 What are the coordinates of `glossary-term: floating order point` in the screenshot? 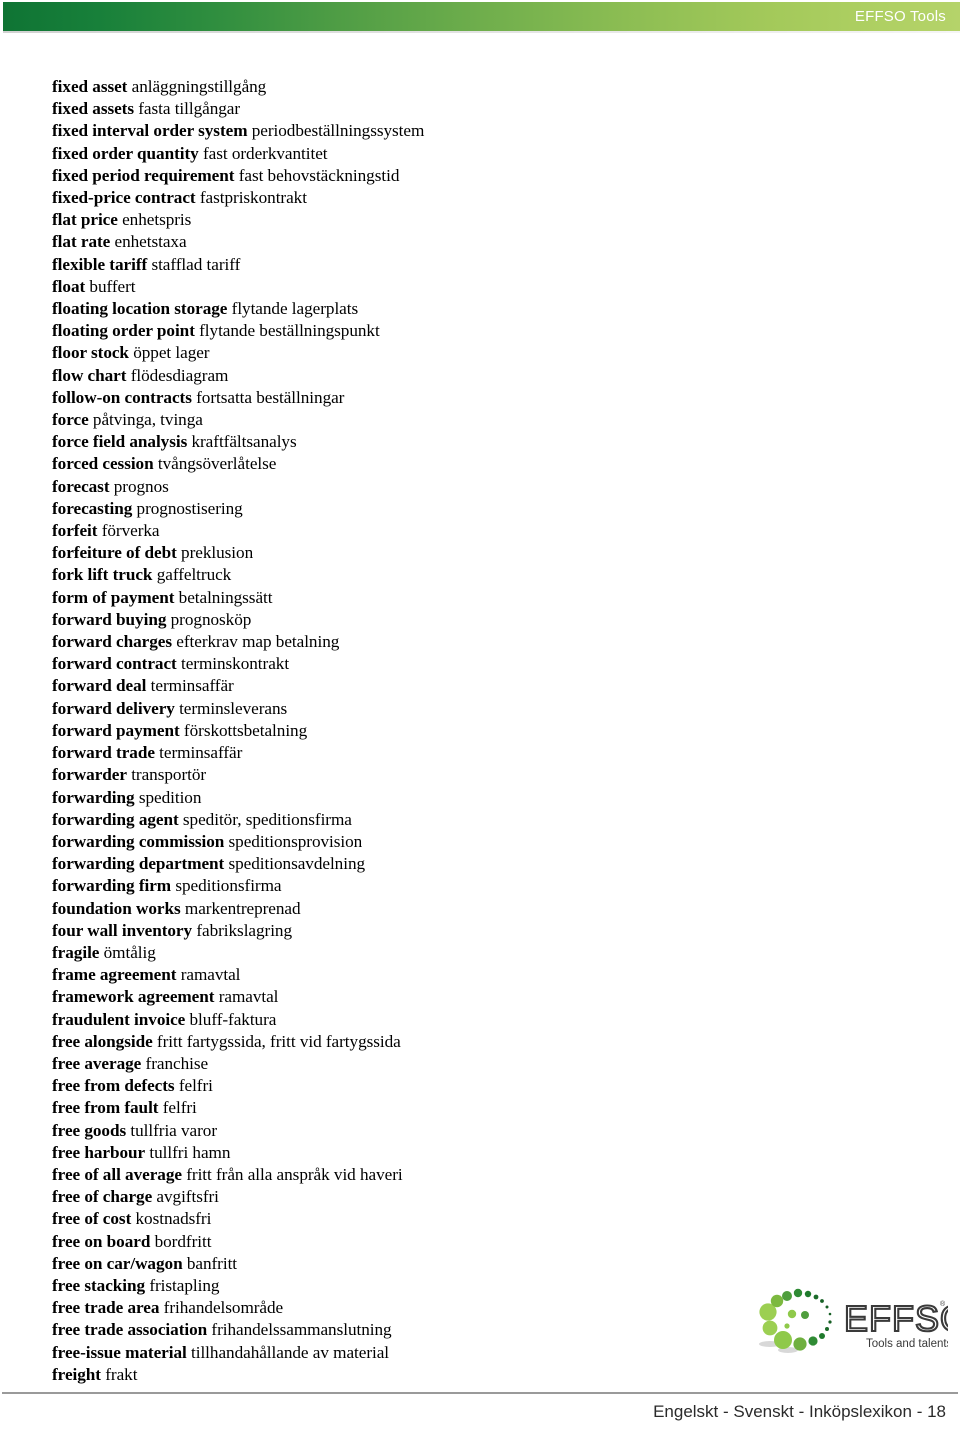 It's located at (123, 331).